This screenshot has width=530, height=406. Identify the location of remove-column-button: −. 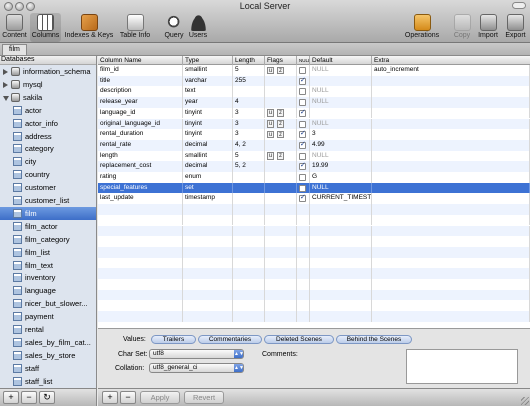
(128, 397).